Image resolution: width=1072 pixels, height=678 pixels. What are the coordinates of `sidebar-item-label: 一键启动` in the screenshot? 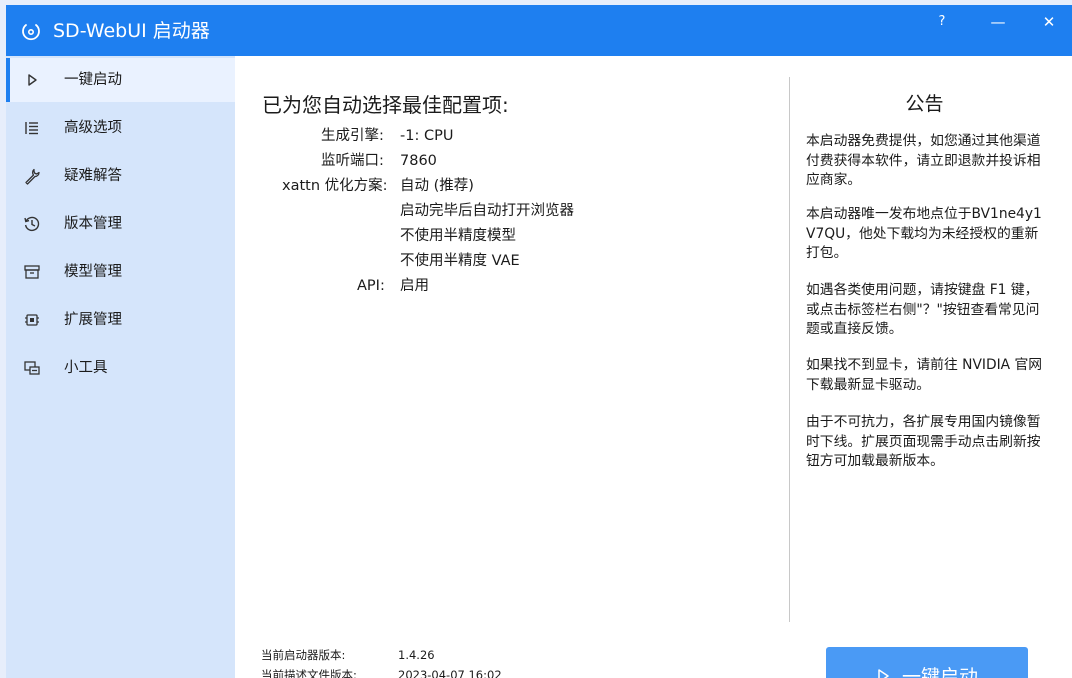 It's located at (93, 80).